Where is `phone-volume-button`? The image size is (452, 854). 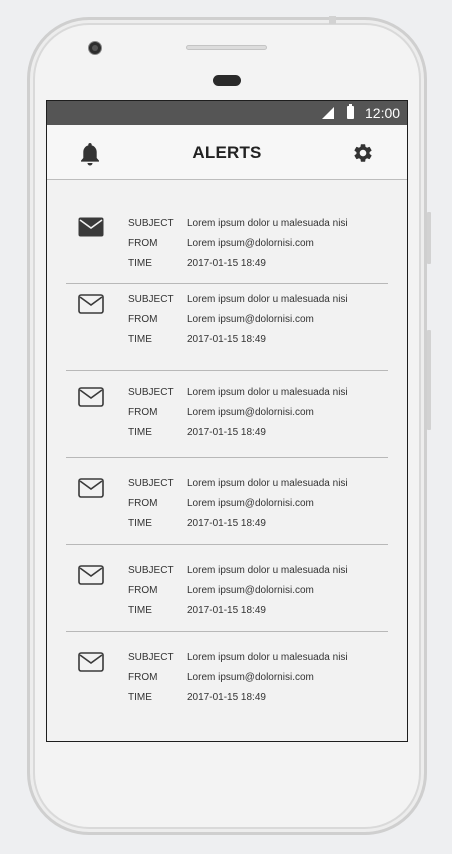 phone-volume-button is located at coordinates (429, 238).